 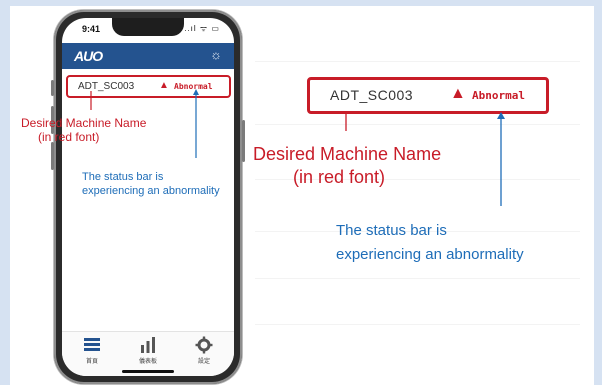 I want to click on zoom-status-arrow-head, so click(x=501, y=115).